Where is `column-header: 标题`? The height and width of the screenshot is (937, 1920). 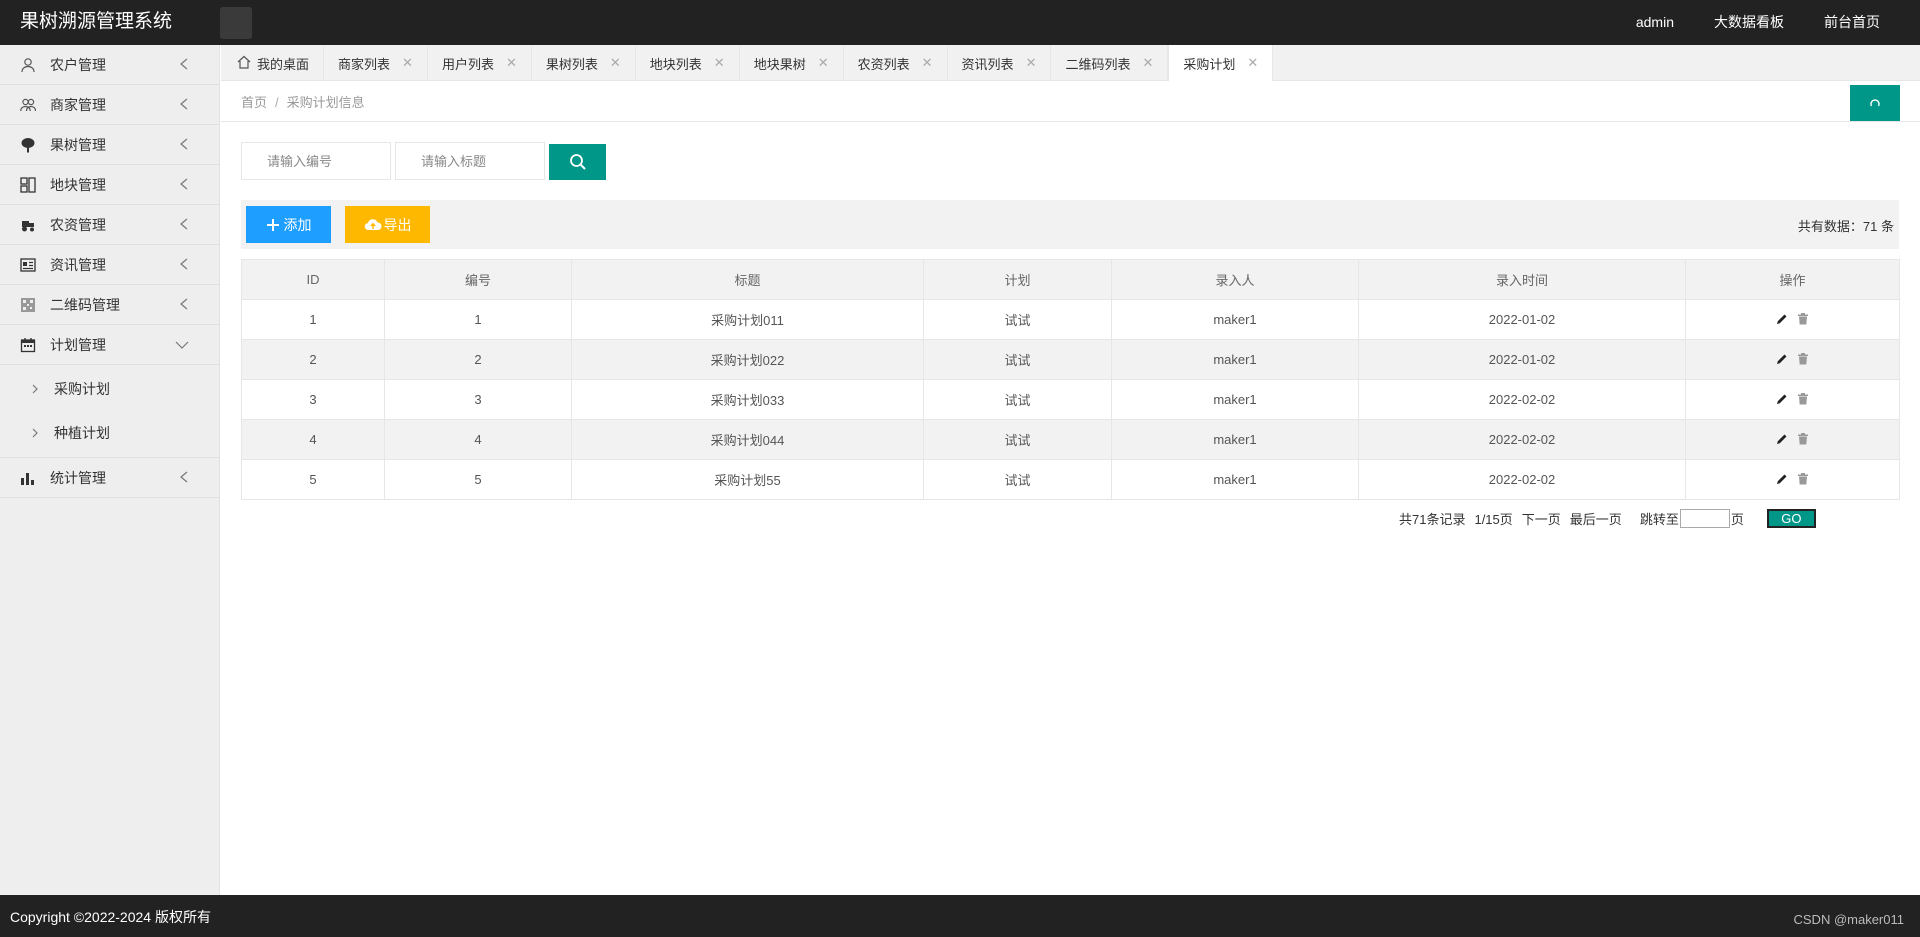 column-header: 标题 is located at coordinates (747, 279).